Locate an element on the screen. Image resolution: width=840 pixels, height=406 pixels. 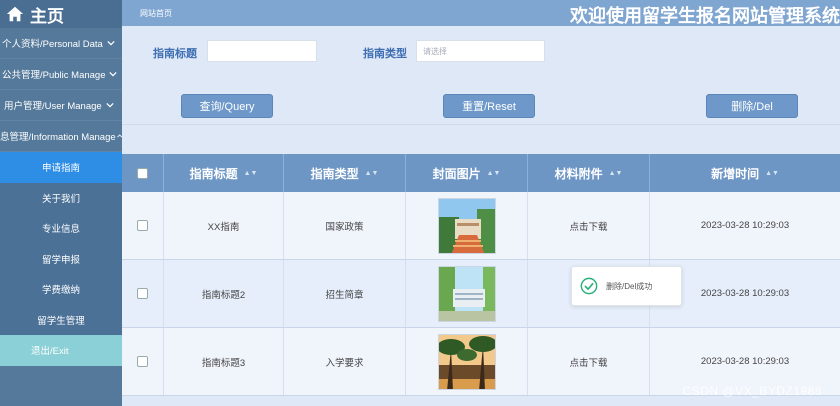
guide-type-label: 指南类型 is located at coordinates (385, 54).